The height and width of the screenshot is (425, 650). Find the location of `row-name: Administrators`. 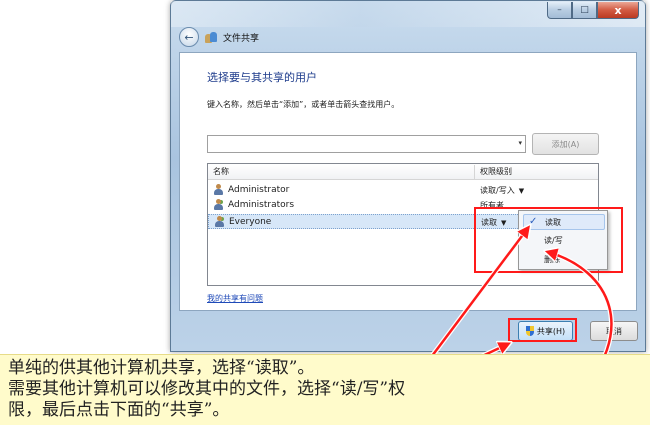

row-name: Administrators is located at coordinates (253, 204).